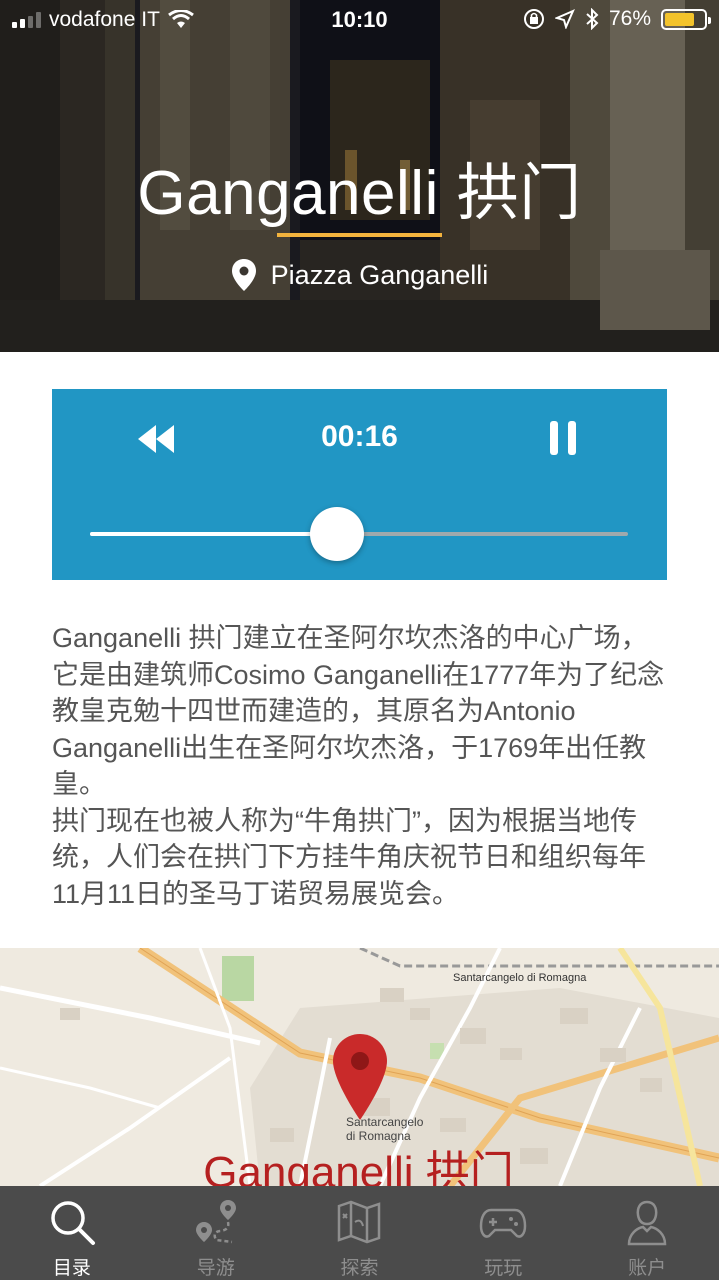  What do you see at coordinates (520, 978) in the screenshot?
I see `map-top-label: Santarcangelo di Romagna` at bounding box center [520, 978].